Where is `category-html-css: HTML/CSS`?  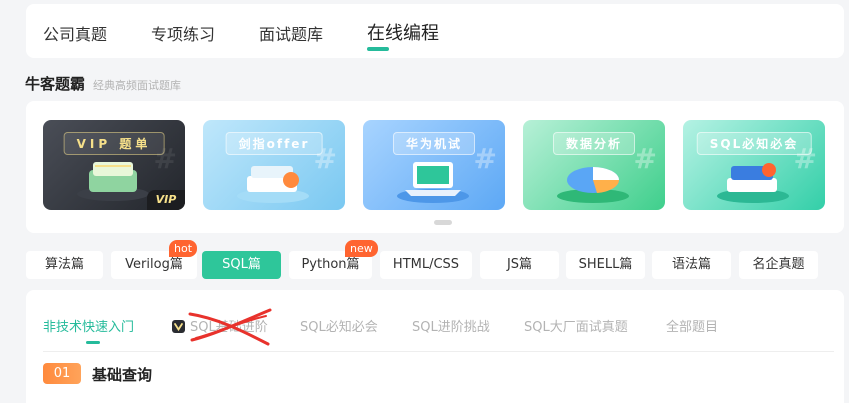 category-html-css: HTML/CSS is located at coordinates (426, 265).